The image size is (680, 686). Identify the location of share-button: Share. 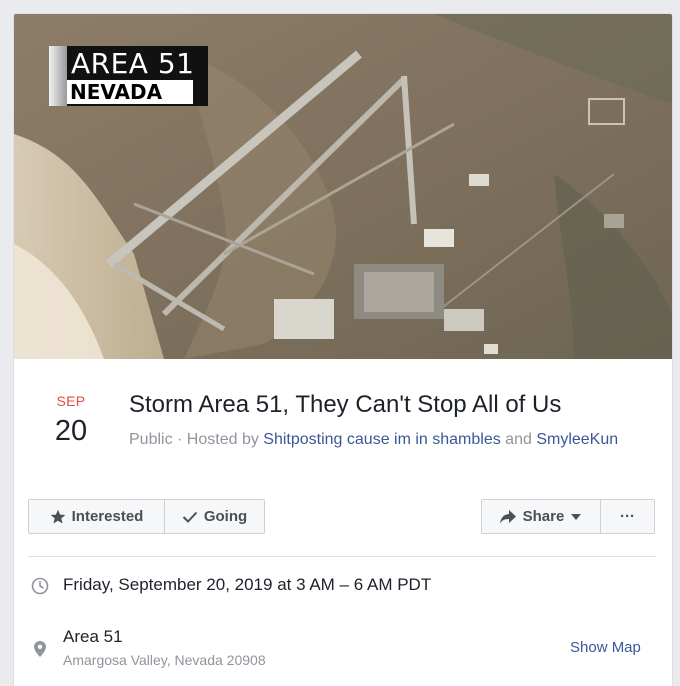
(541, 516).